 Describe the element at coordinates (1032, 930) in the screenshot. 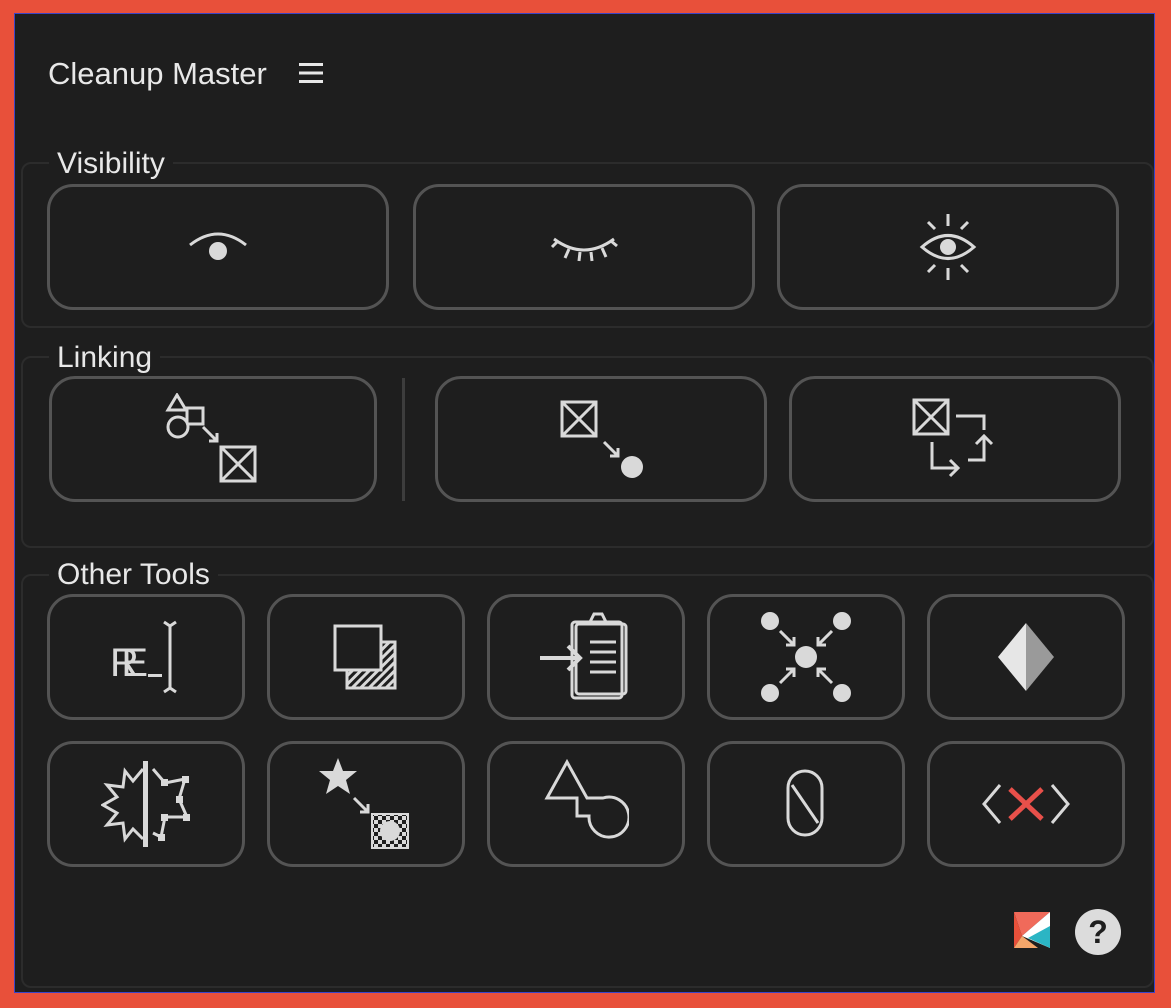

I see `brand-logo-icon` at that location.